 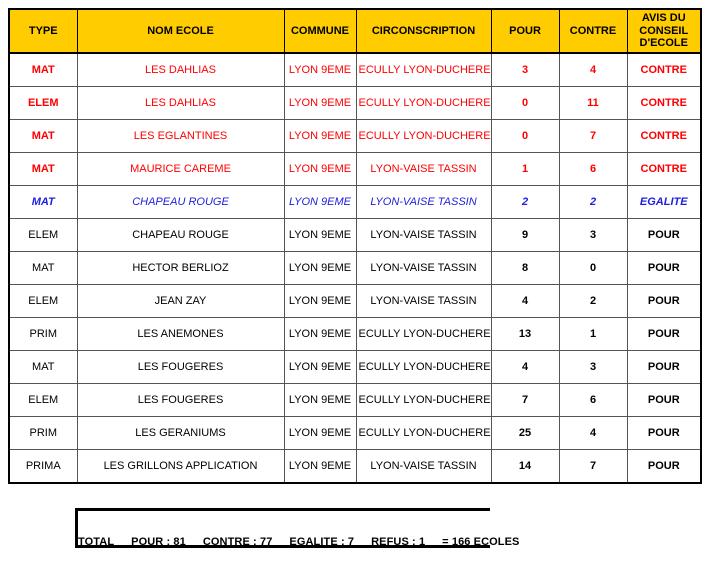 What do you see at coordinates (525, 31) in the screenshot?
I see `column-header-pour: POUR` at bounding box center [525, 31].